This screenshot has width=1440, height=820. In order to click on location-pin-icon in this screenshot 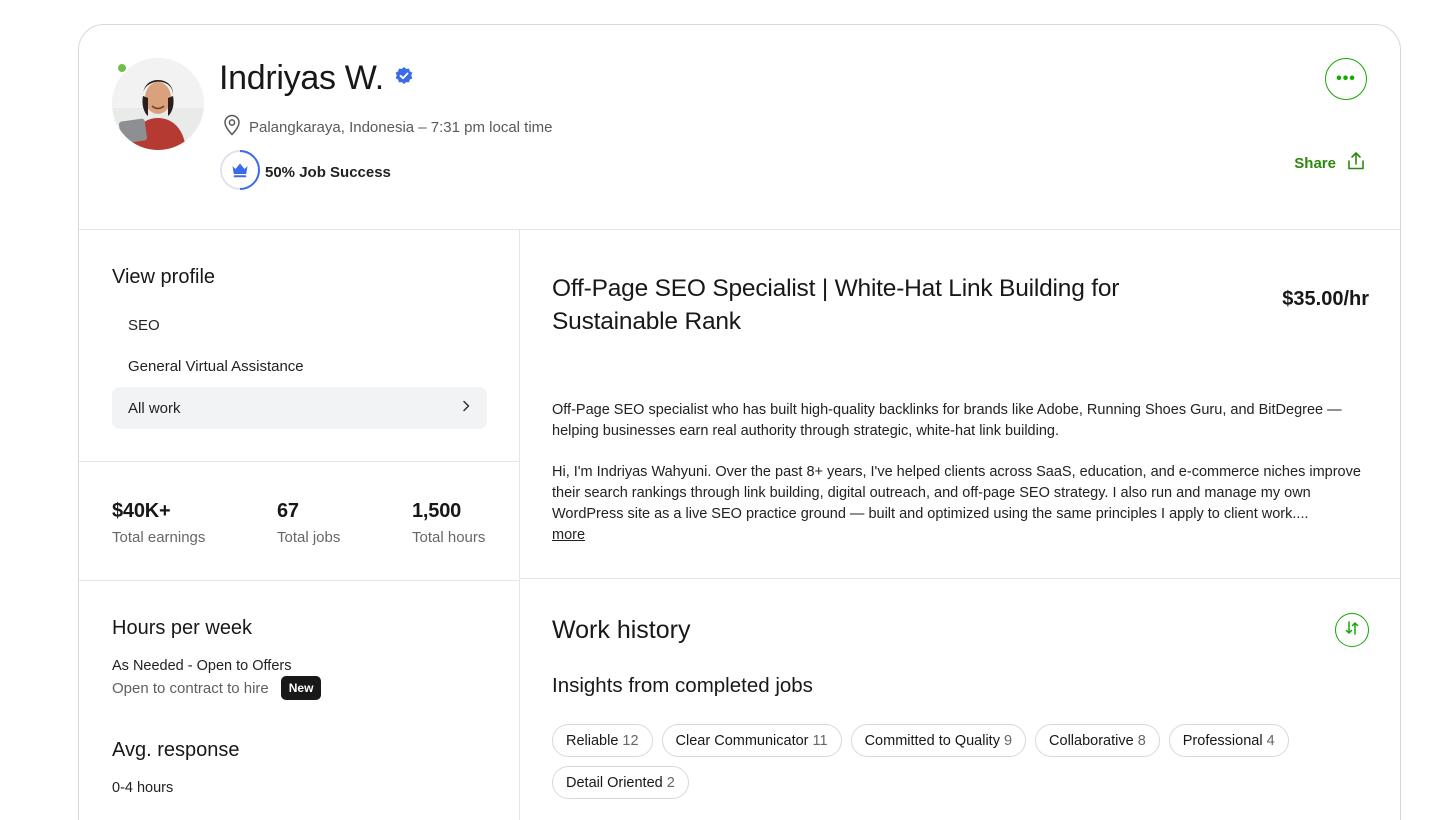, I will do `click(232, 127)`.